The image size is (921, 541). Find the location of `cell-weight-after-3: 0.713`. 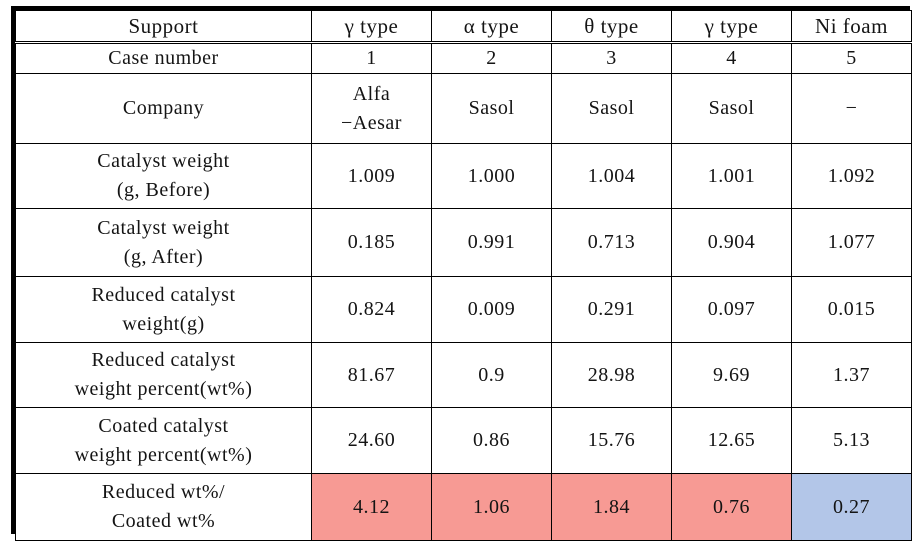

cell-weight-after-3: 0.713 is located at coordinates (611, 243).